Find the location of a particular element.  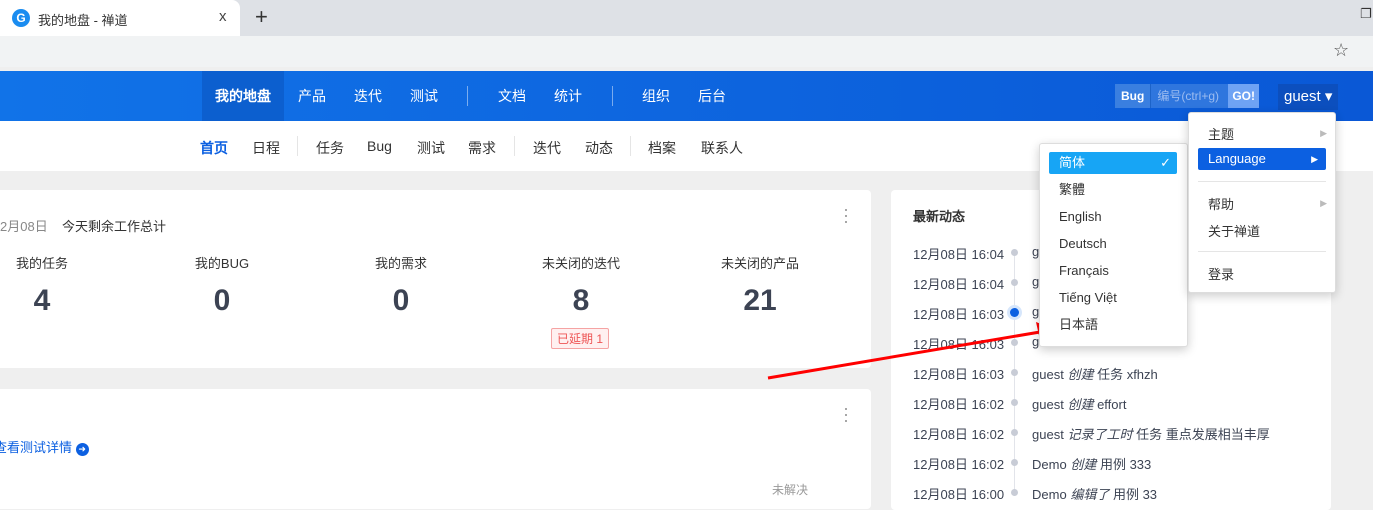

language-option: Français is located at coordinates (1113, 271).